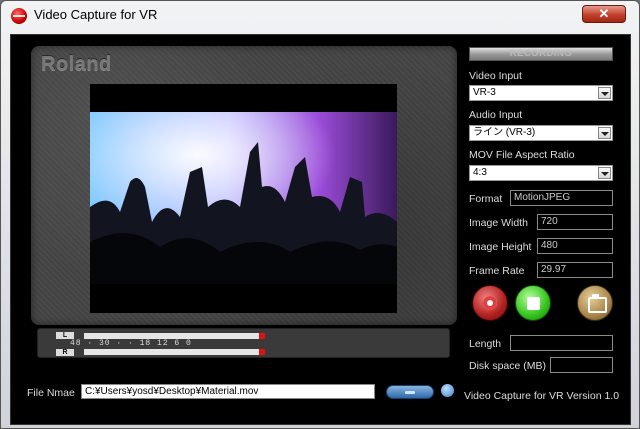 This screenshot has width=640, height=429. Describe the element at coordinates (575, 246) in the screenshot. I see `image-height-field: 480` at that location.